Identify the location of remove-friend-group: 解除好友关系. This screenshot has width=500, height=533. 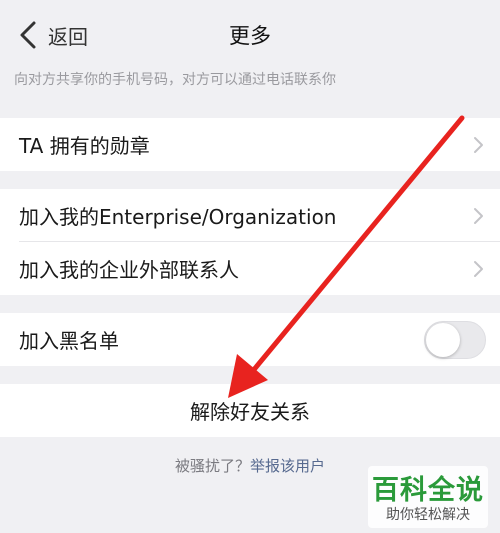
(250, 410).